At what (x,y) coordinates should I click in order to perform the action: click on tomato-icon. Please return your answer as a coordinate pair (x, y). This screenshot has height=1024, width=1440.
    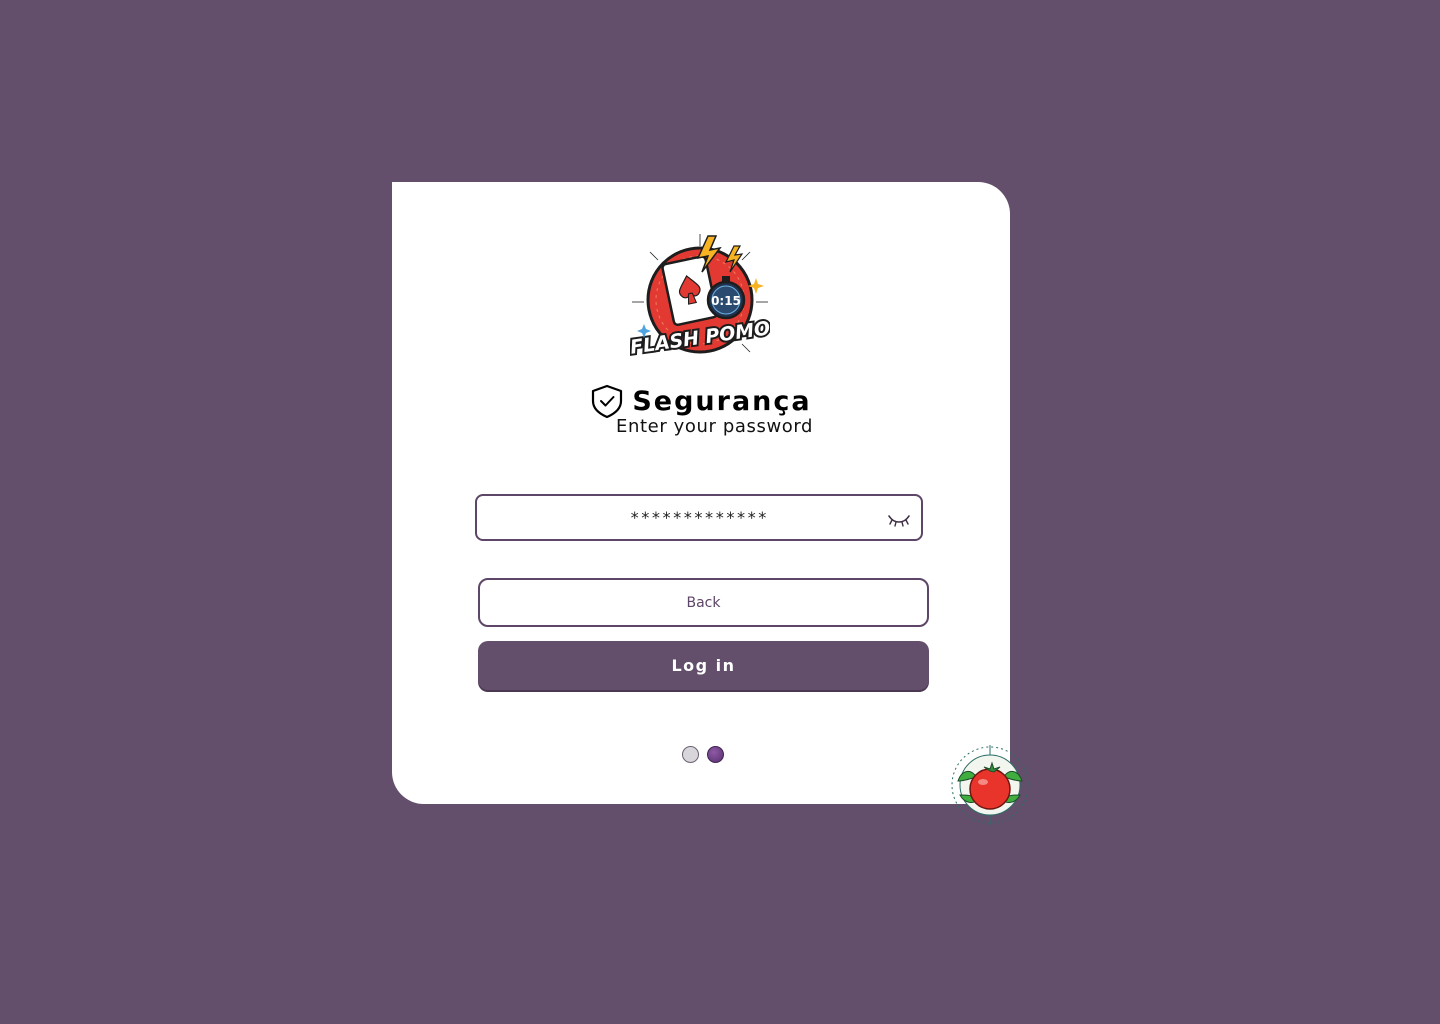
    Looking at the image, I should click on (990, 785).